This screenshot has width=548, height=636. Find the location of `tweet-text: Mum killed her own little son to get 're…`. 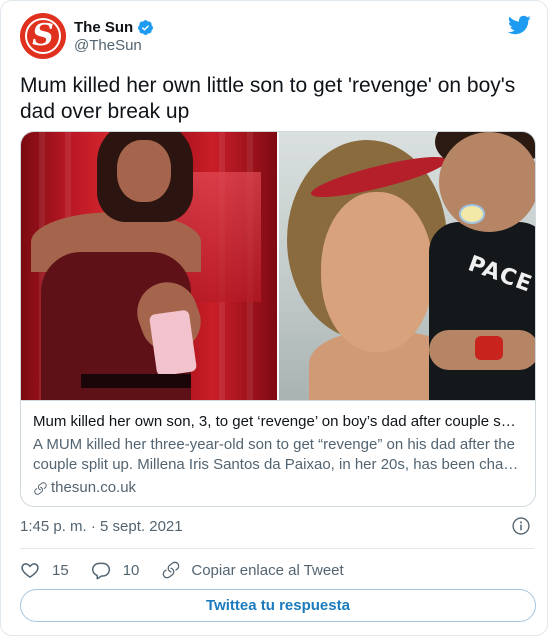

tweet-text: Mum killed her own little son to get 're… is located at coordinates (275, 99).